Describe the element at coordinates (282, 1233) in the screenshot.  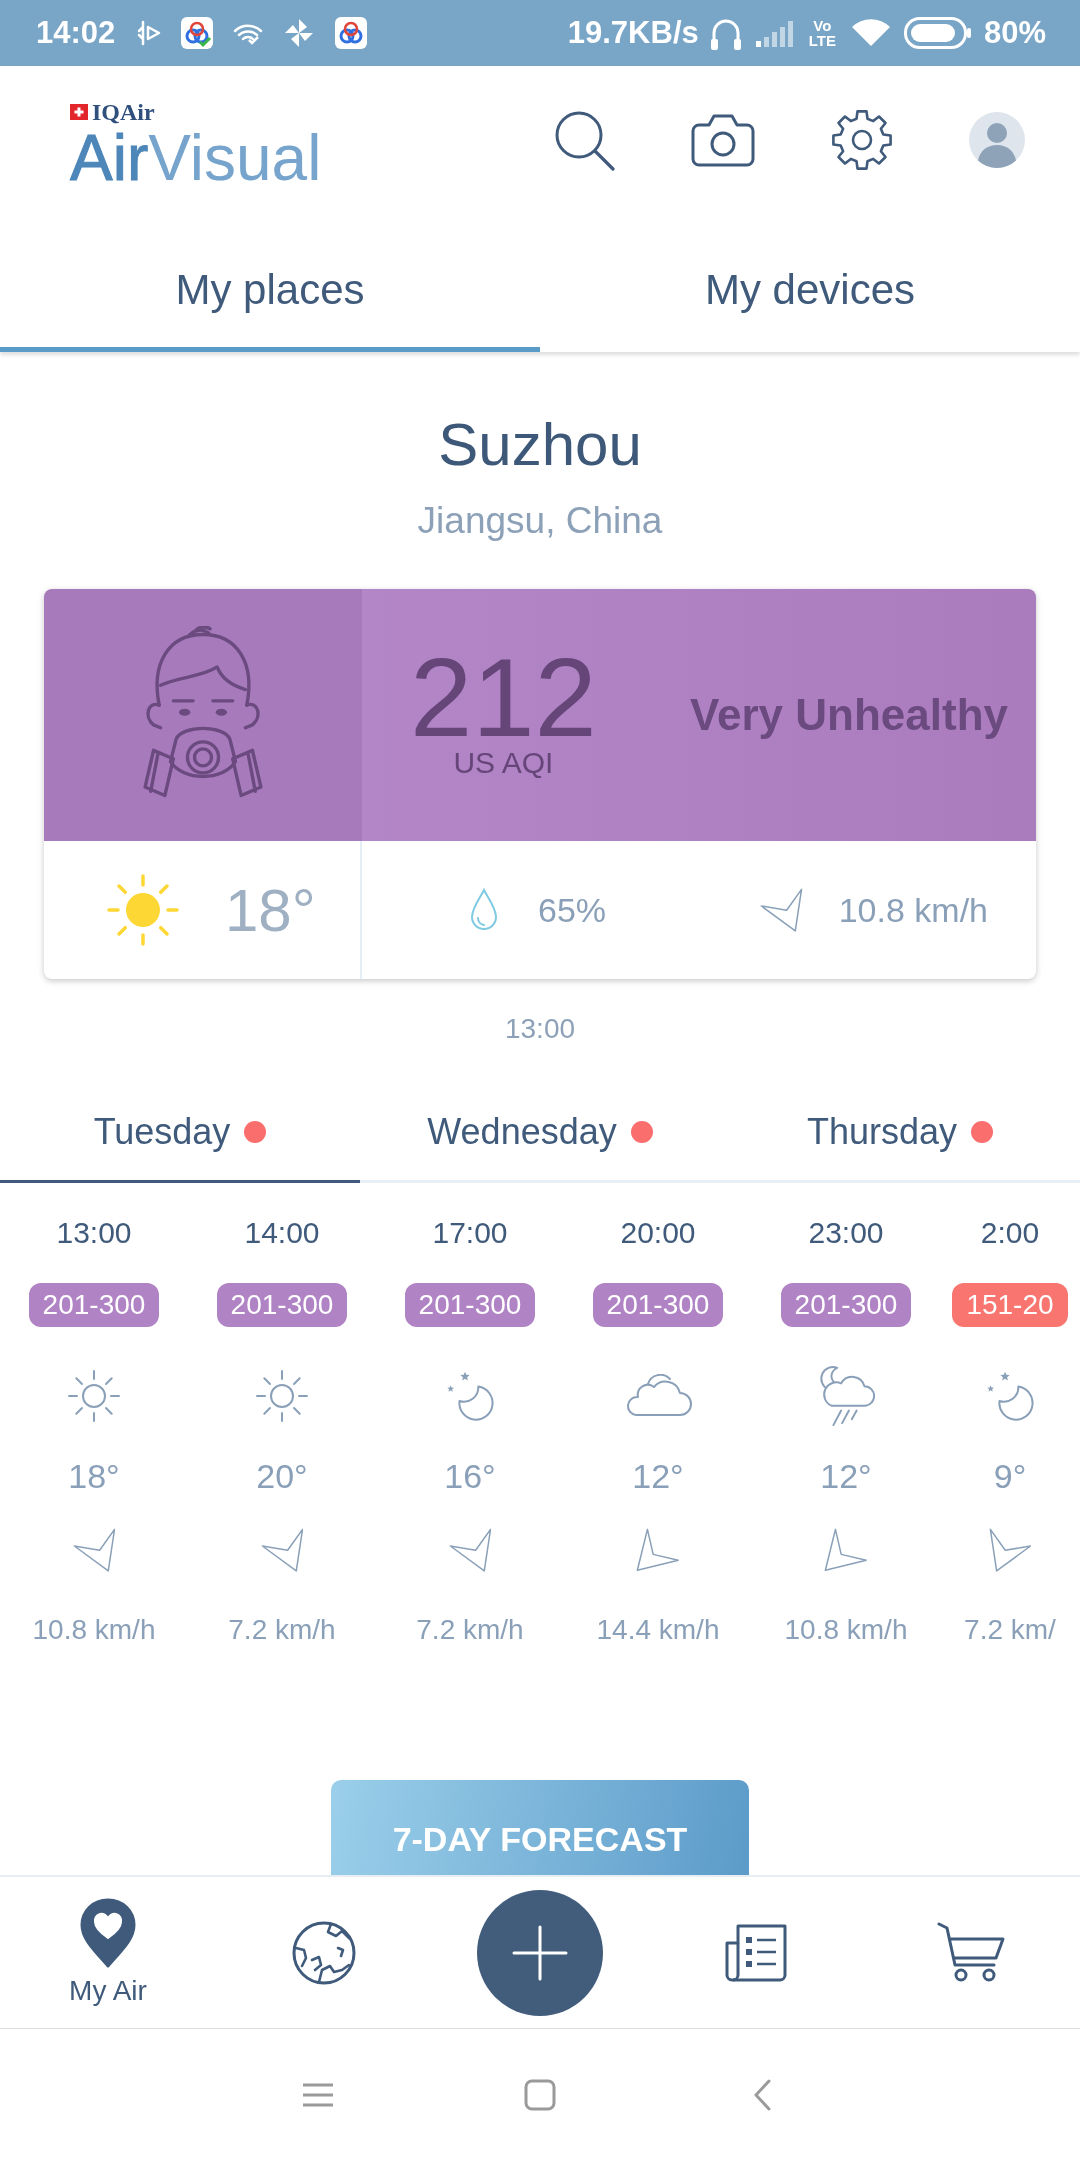
I see `hour-time: 14:00` at that location.